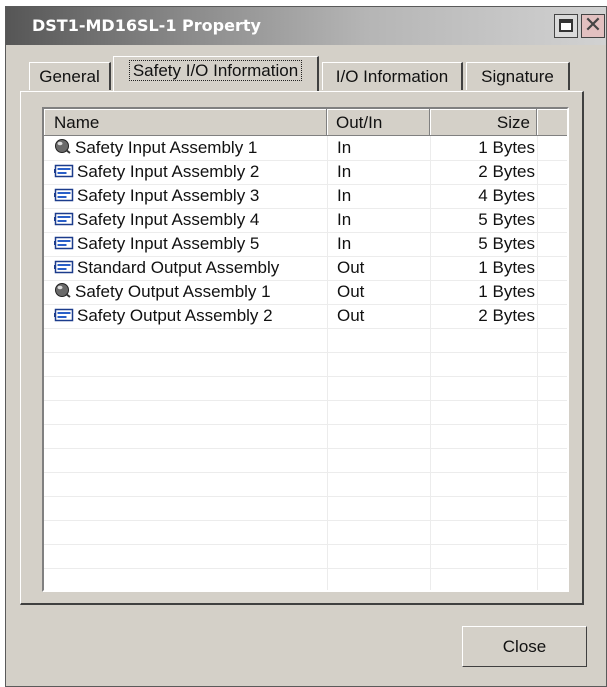 This screenshot has width=607, height=687. I want to click on close-window-button: ✕, so click(593, 26).